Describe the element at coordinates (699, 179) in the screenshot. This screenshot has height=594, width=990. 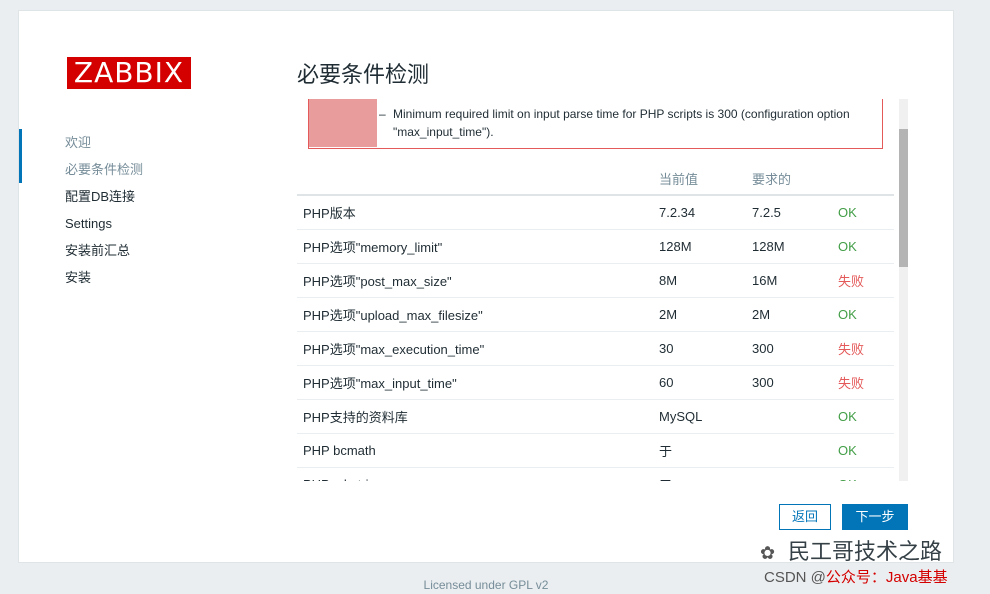
I see `col-current-header: 当前值` at that location.